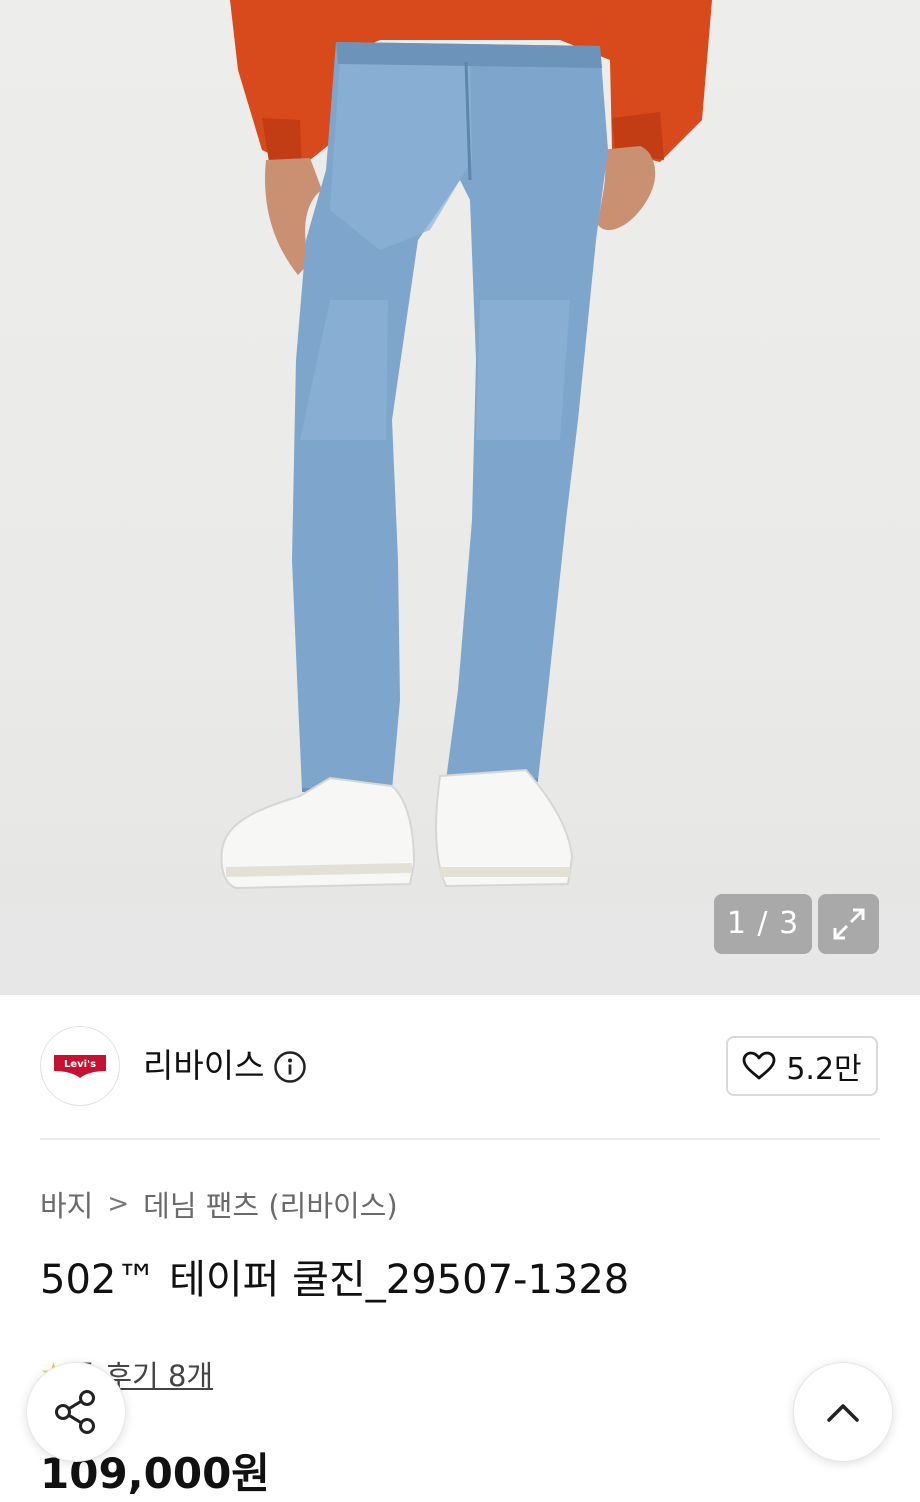 This screenshot has width=920, height=1502. I want to click on breadcrumb: 바지 > 데님 팬츠 (리바이스), so click(219, 1204).